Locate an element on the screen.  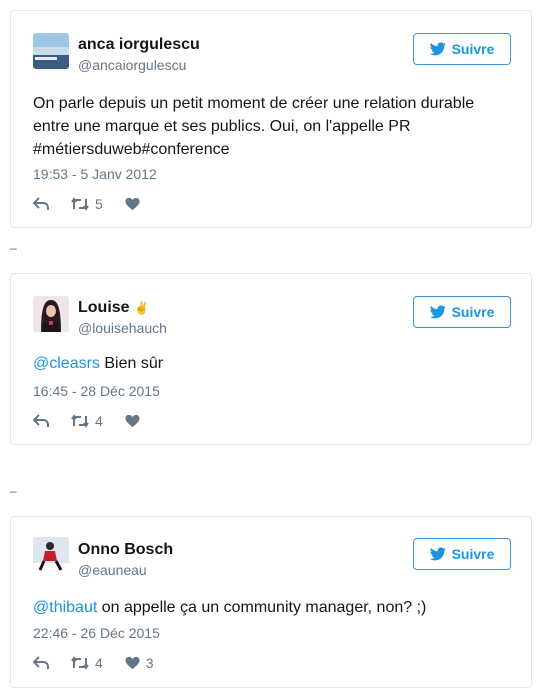
author-handle: @louisehauch is located at coordinates (122, 328).